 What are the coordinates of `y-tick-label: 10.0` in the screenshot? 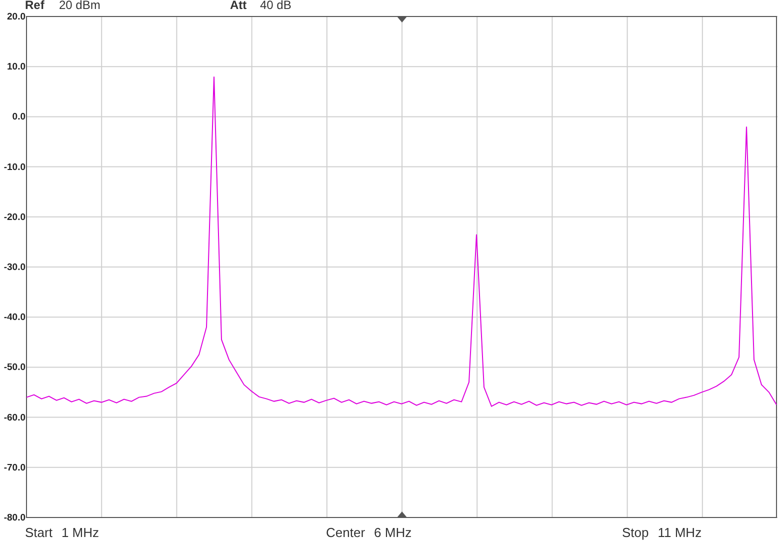 It's located at (16, 67).